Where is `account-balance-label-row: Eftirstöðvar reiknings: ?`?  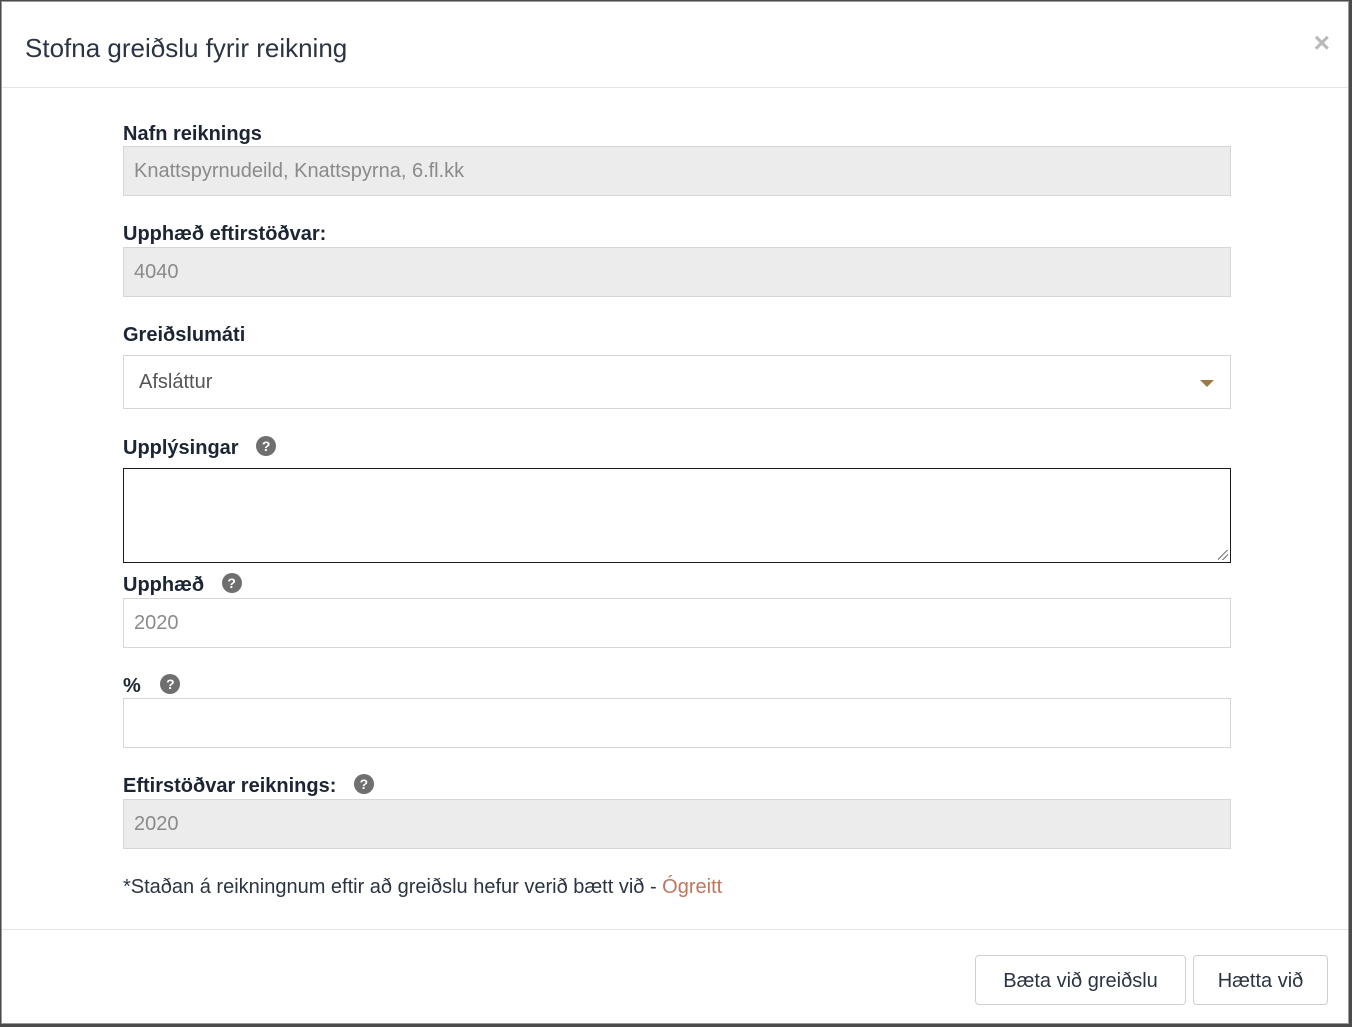
account-balance-label-row: Eftirstöðvar reiknings: ? is located at coordinates (248, 786).